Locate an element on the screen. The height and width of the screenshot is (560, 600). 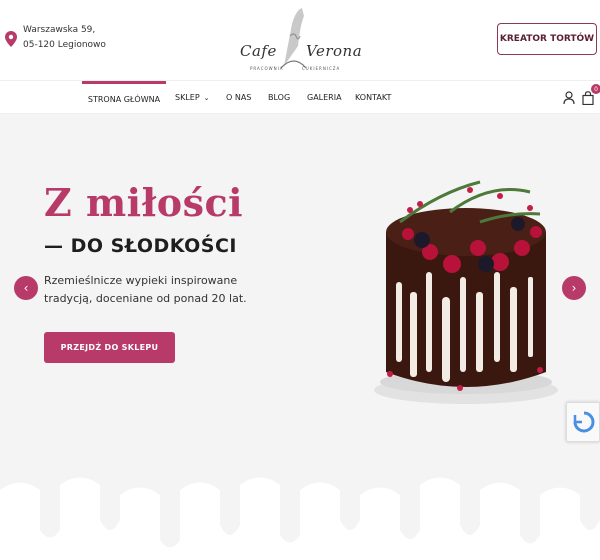
logo-text-verona: Verona is located at coordinates (334, 51).